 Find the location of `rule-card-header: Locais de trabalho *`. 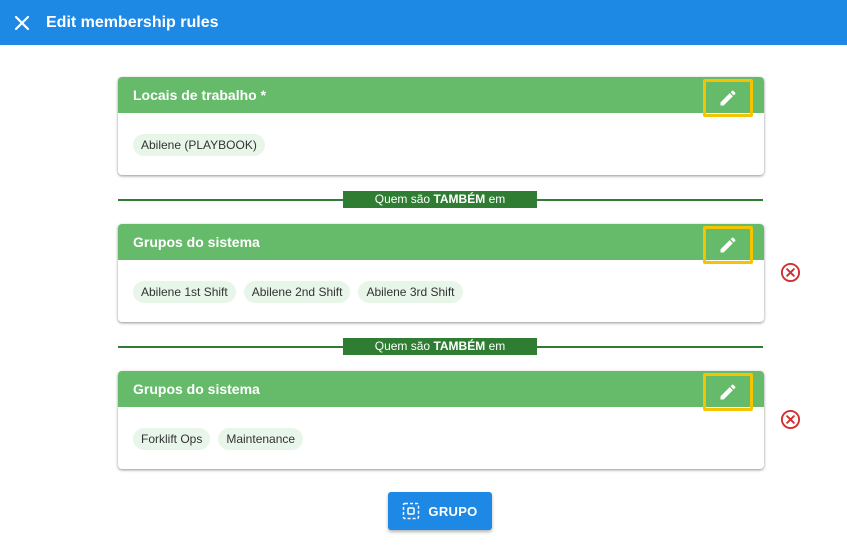

rule-card-header: Locais de trabalho * is located at coordinates (441, 97).